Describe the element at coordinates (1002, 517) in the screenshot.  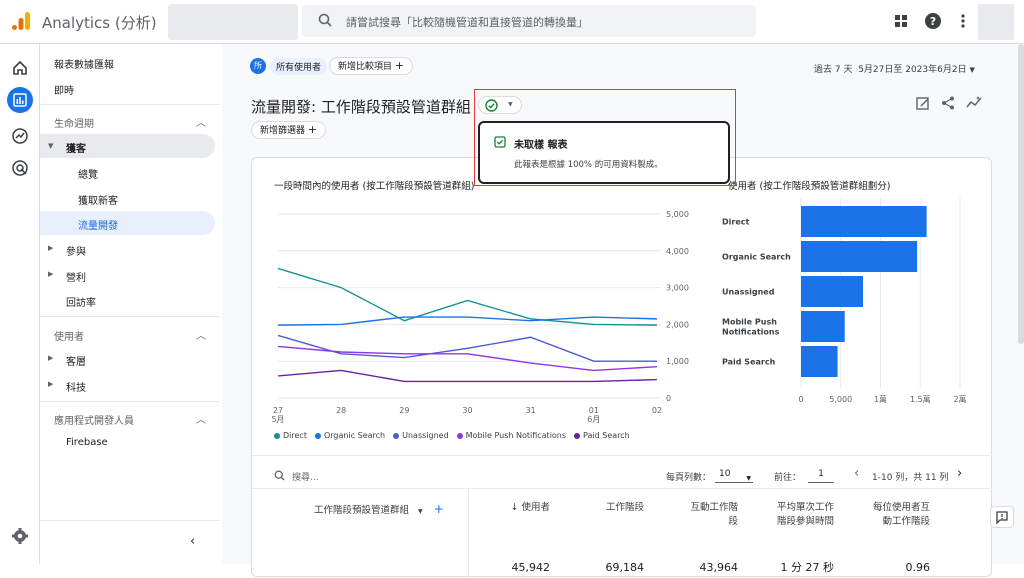
I see `feedback-icon` at that location.